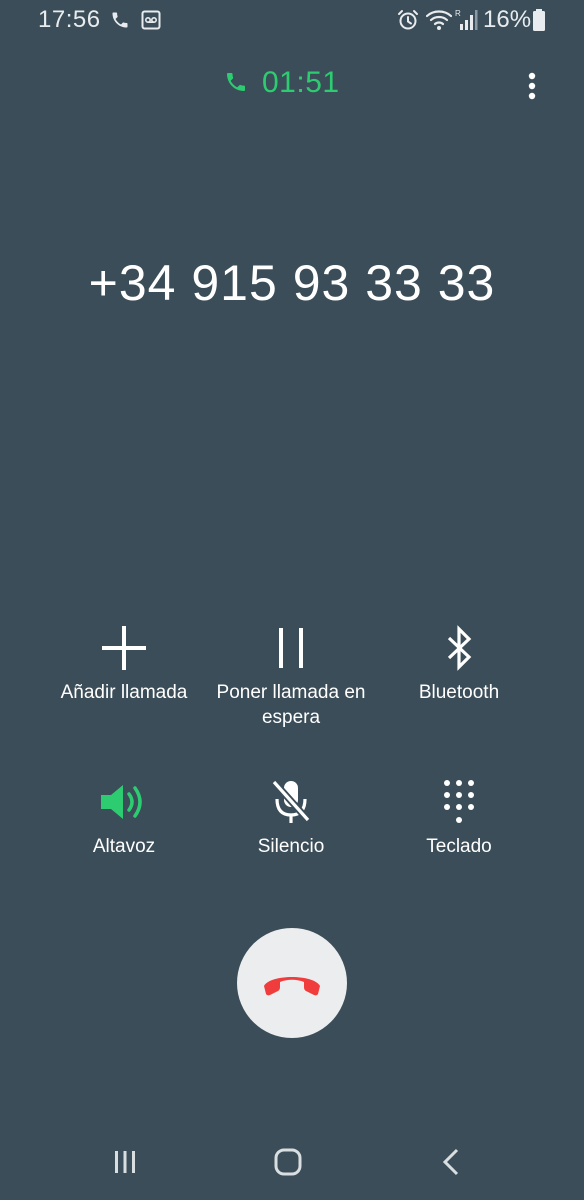  I want to click on speaker-button: Altavoz, so click(124, 817).